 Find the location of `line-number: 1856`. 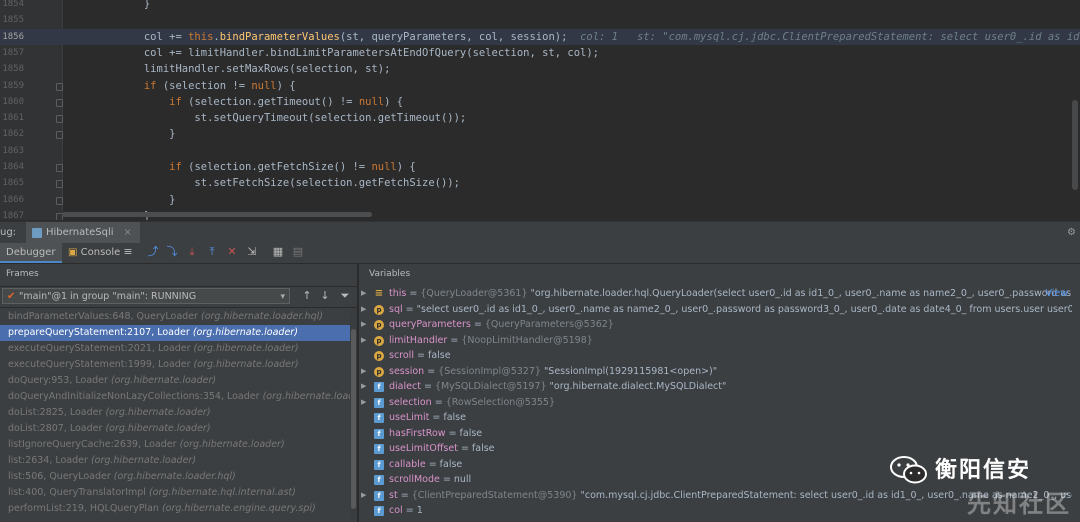

line-number: 1856 is located at coordinates (12, 37).